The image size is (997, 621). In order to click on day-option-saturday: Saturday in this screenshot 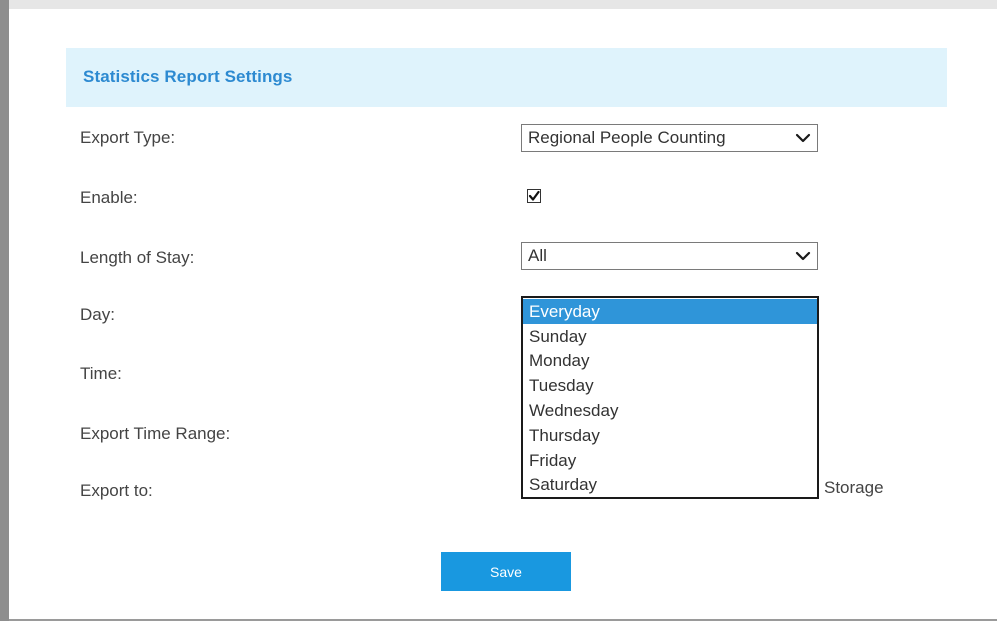, I will do `click(670, 484)`.